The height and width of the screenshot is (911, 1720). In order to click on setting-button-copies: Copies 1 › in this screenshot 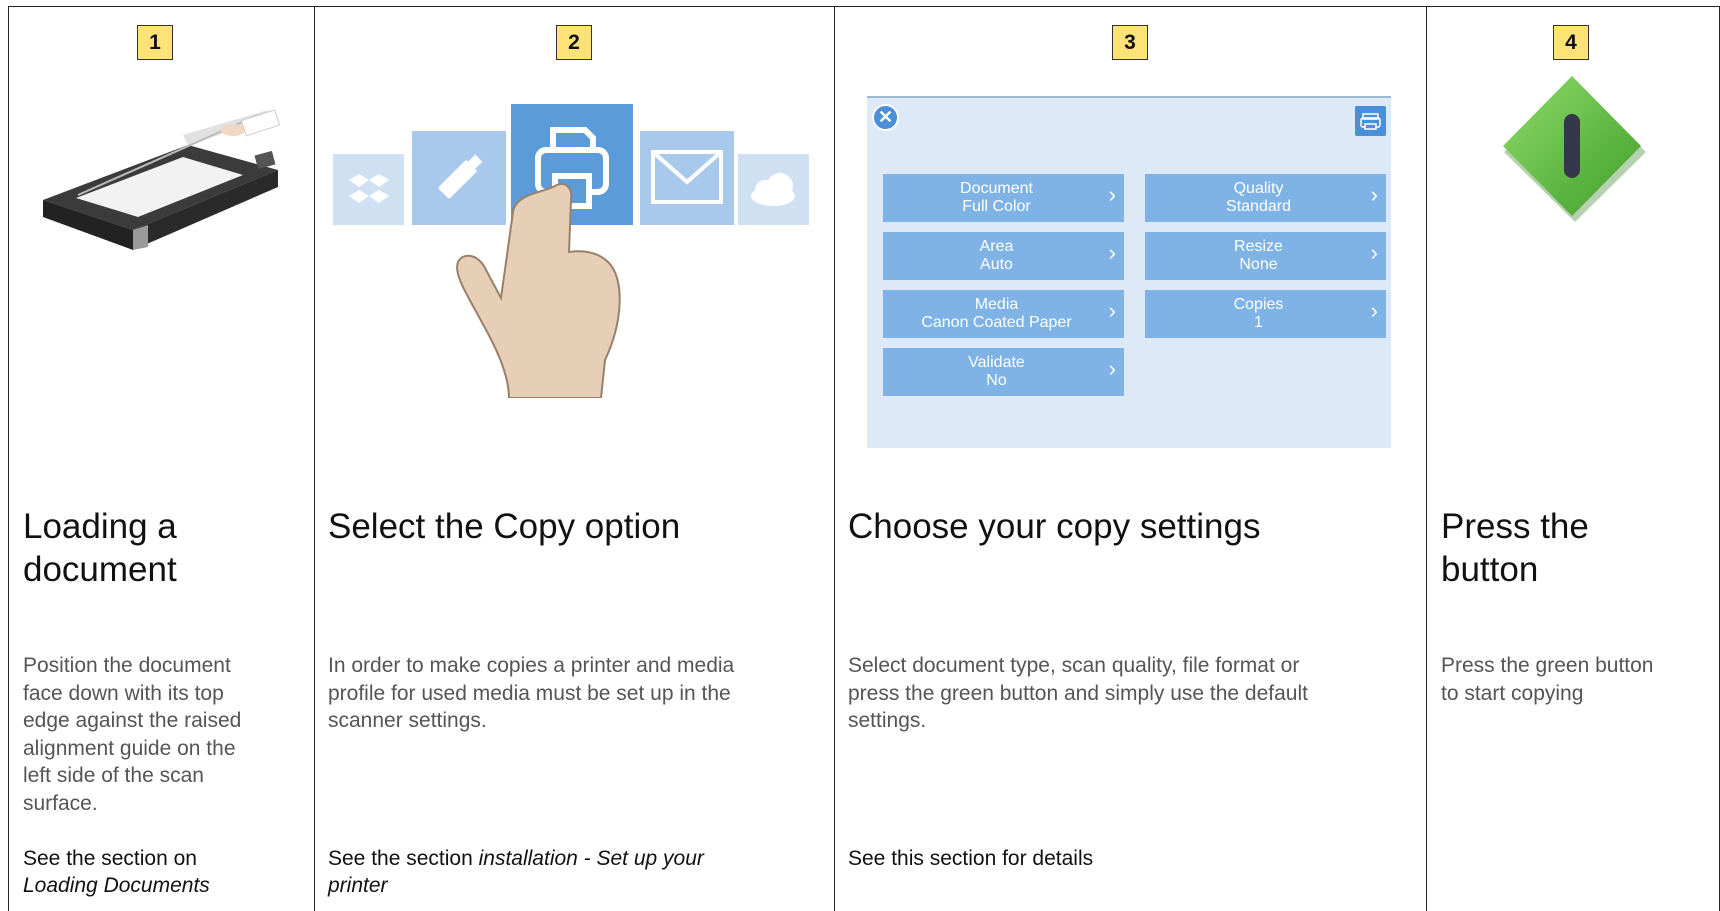, I will do `click(1265, 314)`.